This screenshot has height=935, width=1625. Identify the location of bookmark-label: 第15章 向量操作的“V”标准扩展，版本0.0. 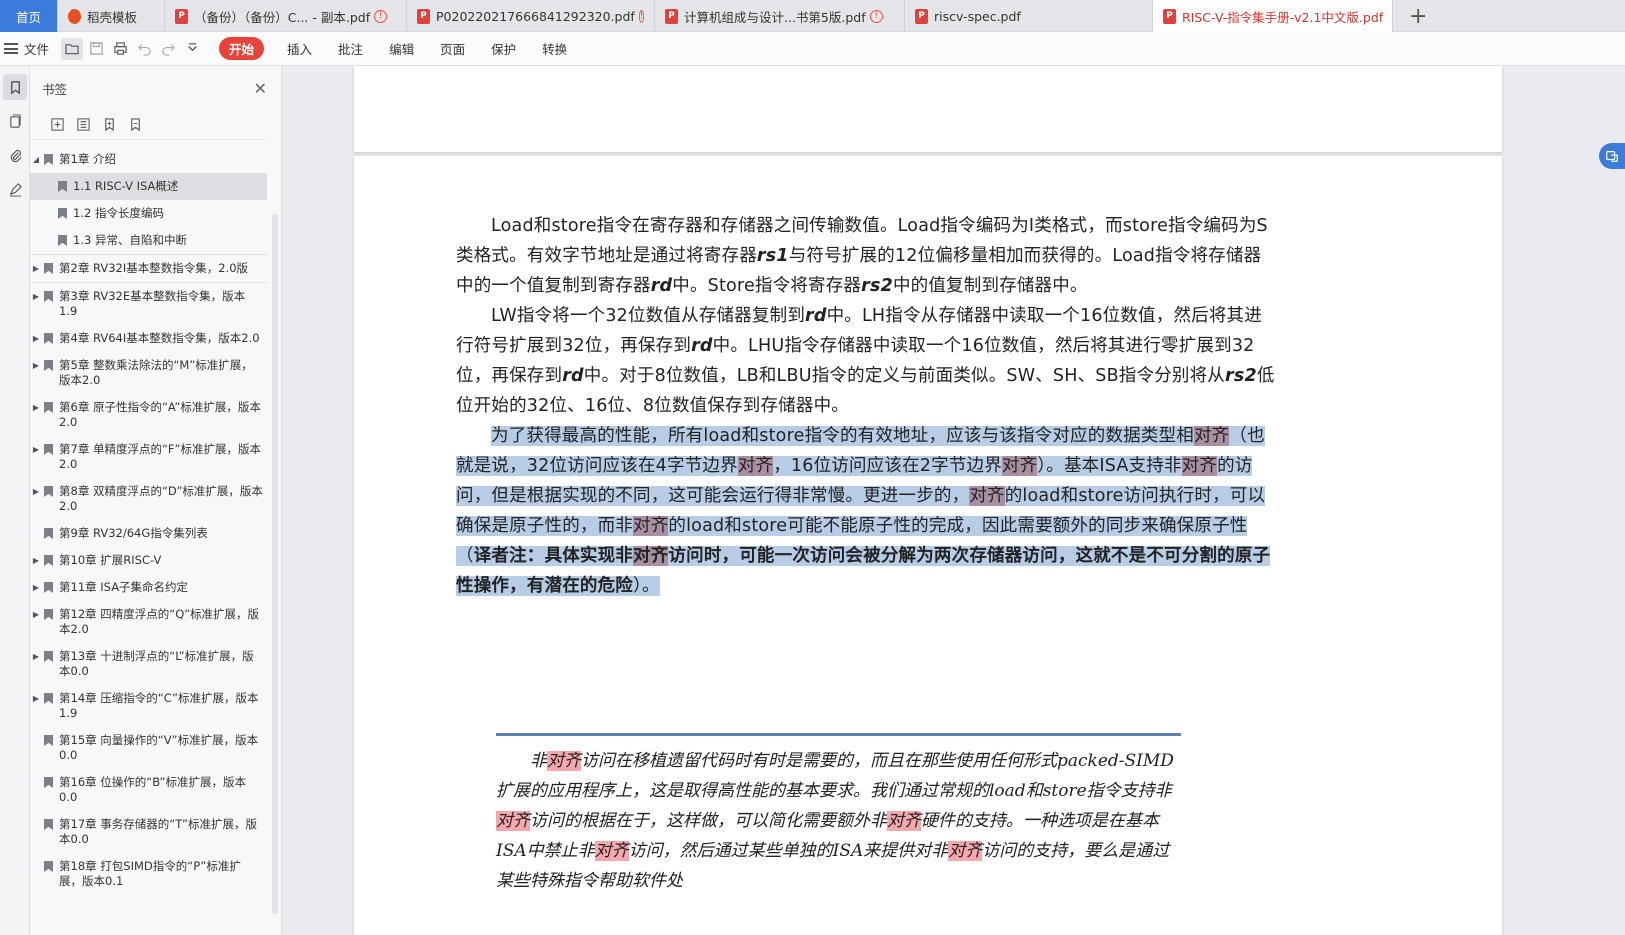
(159, 747).